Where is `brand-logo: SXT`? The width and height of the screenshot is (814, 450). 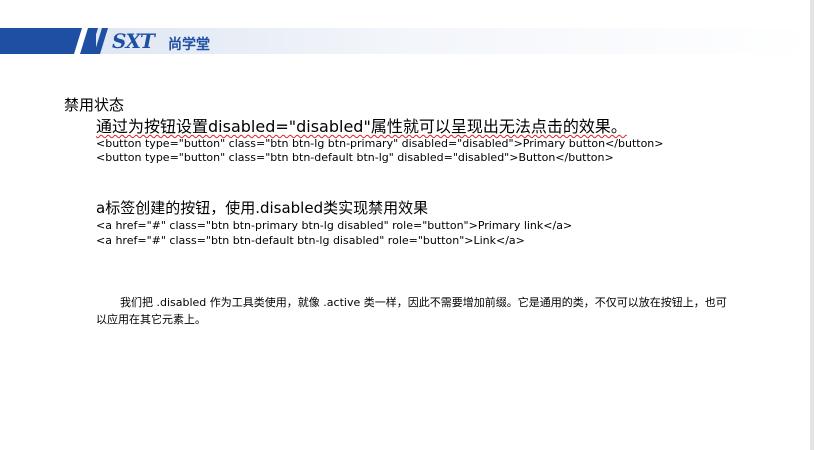 brand-logo: SXT is located at coordinates (133, 41).